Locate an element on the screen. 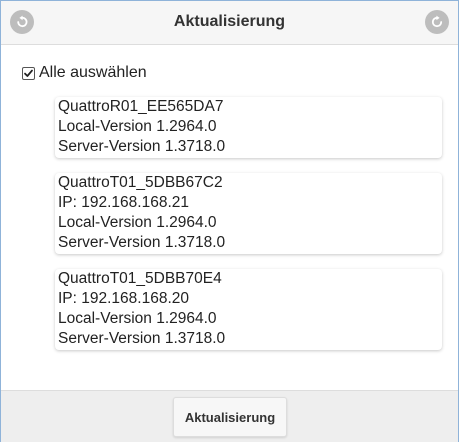  device-name: QuattroR01_EE565DA7 is located at coordinates (141, 106).